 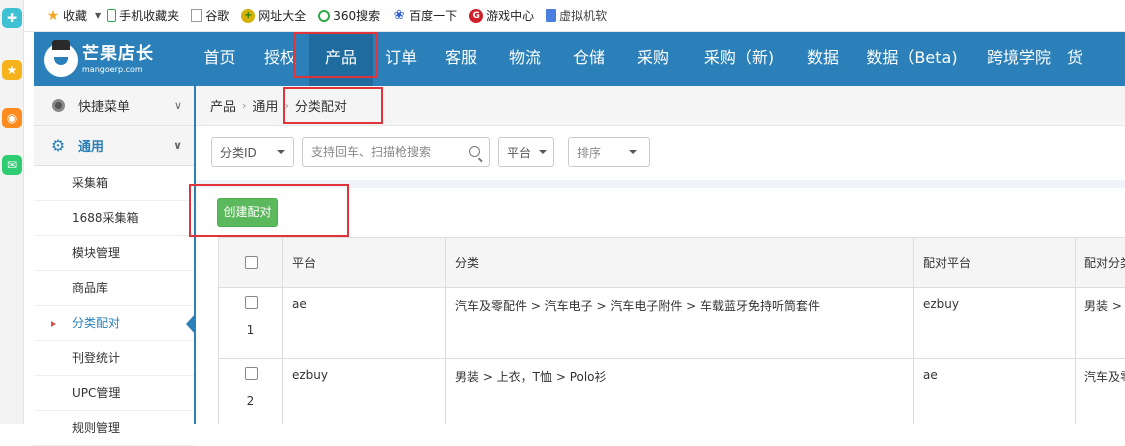 I want to click on row-checkbox-cell: 1, so click(x=251, y=323).